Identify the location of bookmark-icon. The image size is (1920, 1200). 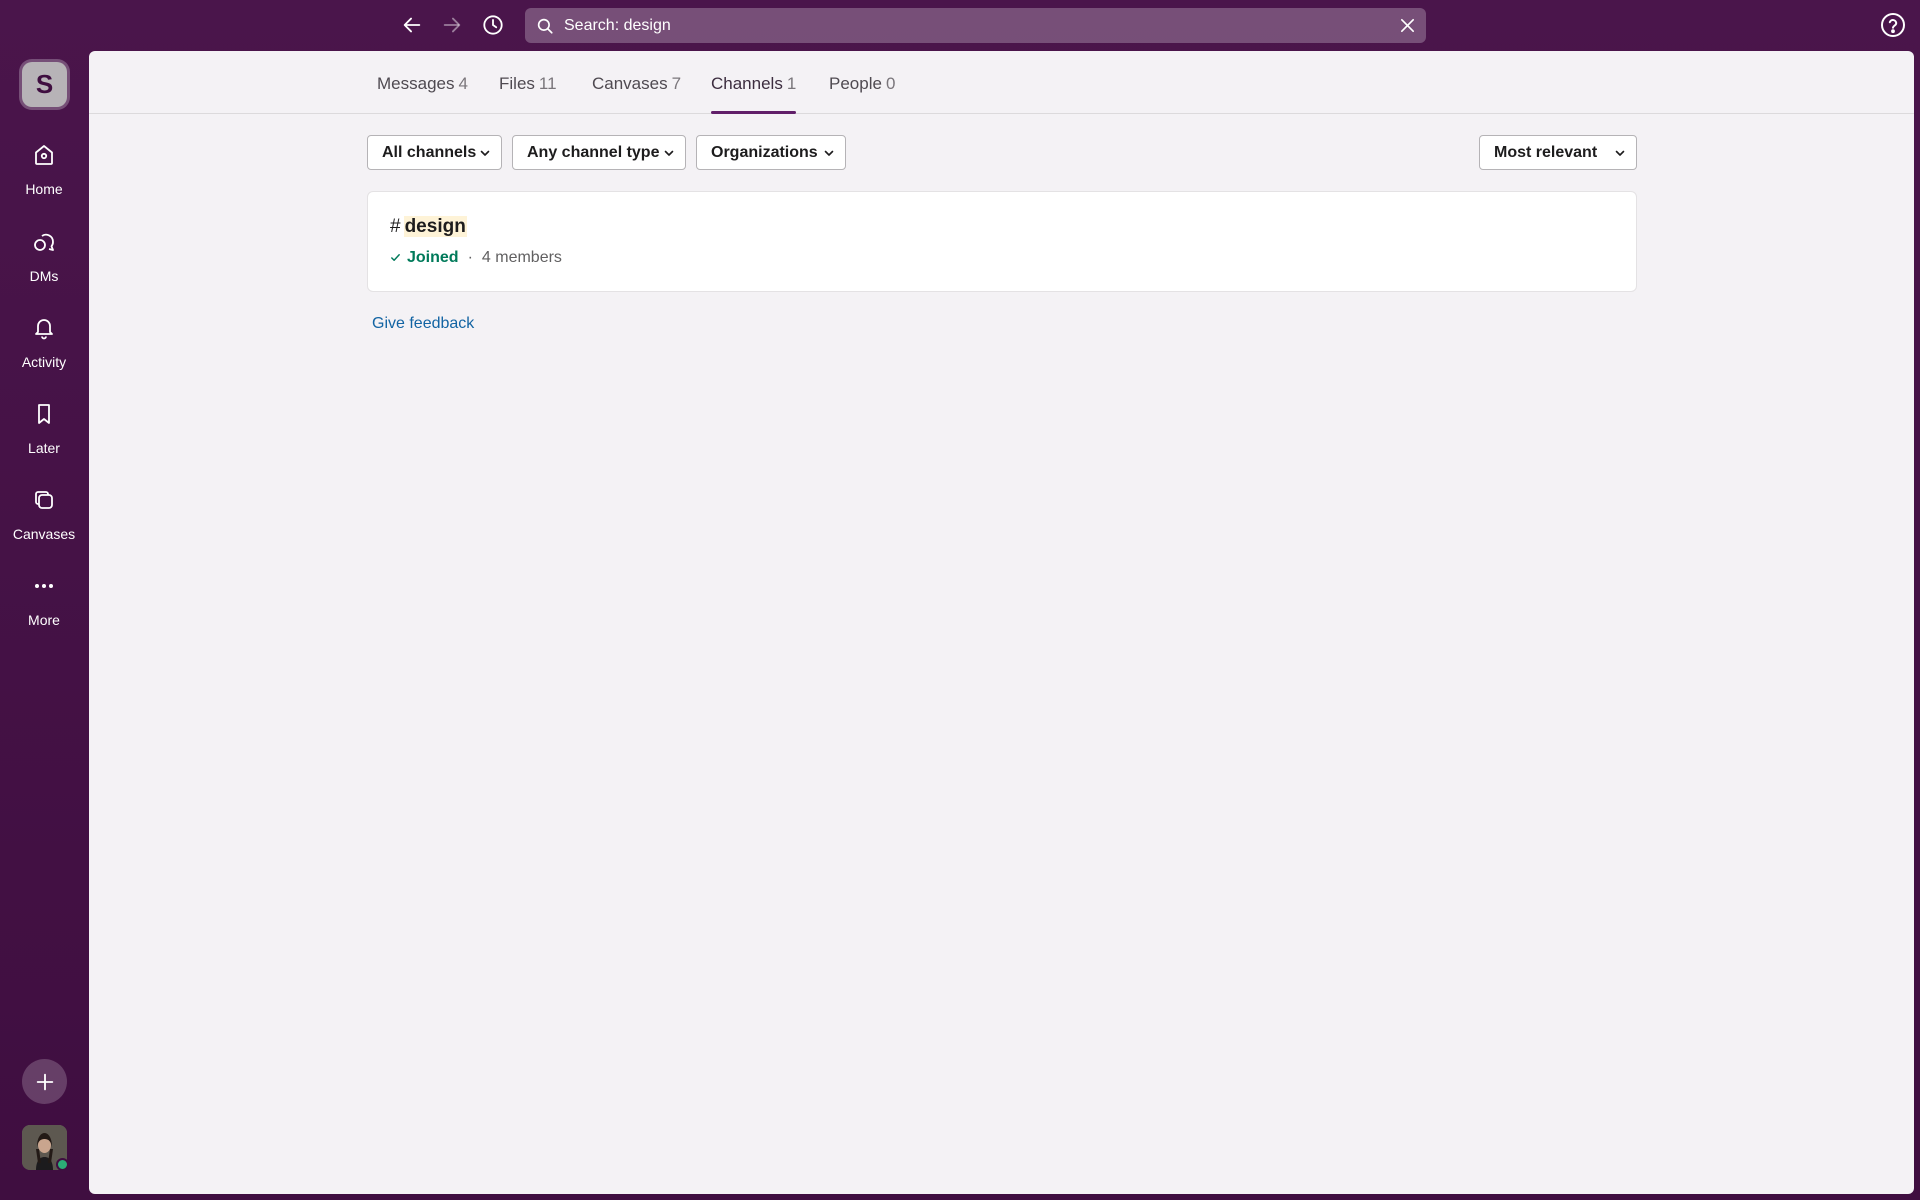
(44, 414).